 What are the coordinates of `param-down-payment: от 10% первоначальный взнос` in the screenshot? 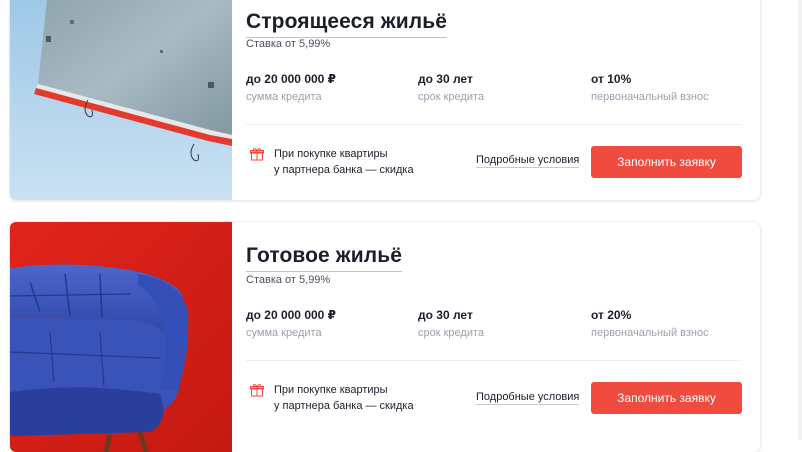 It's located at (650, 87).